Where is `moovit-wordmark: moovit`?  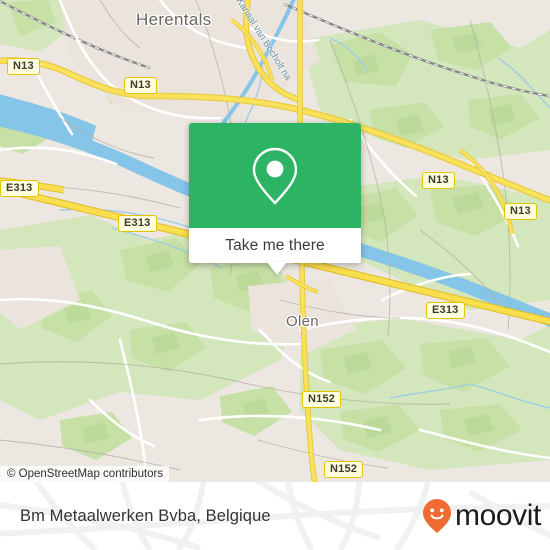 moovit-wordmark: moovit is located at coordinates (498, 515).